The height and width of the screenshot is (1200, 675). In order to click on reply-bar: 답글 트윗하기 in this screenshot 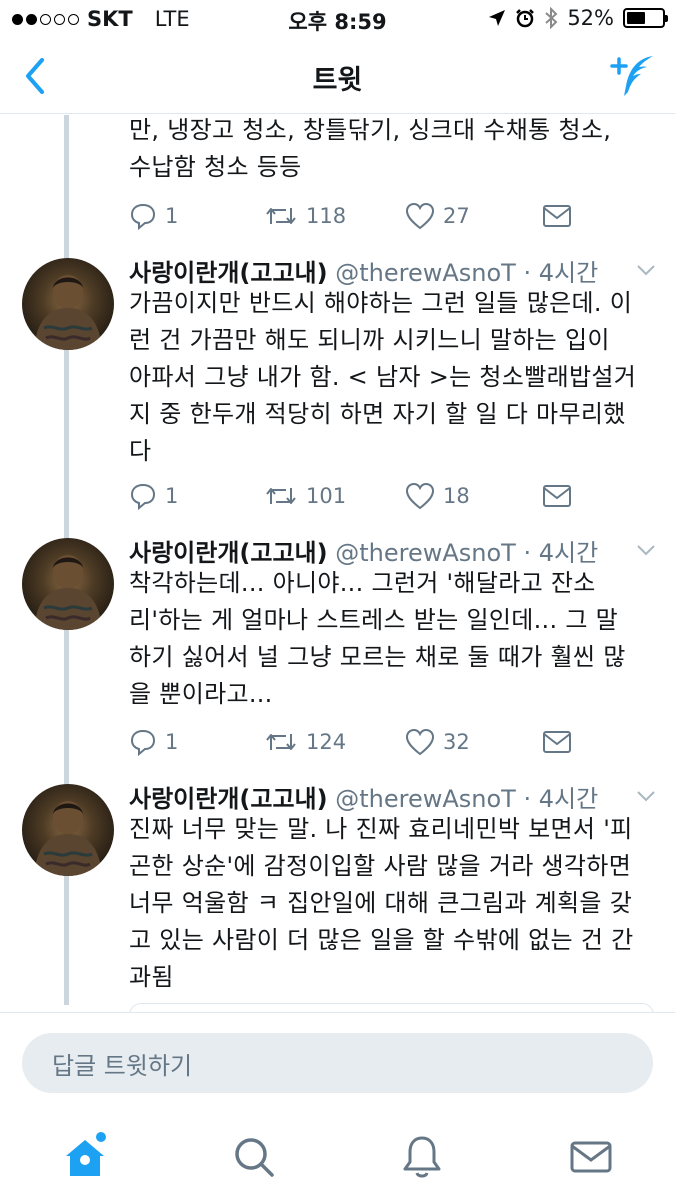, I will do `click(337, 1063)`.